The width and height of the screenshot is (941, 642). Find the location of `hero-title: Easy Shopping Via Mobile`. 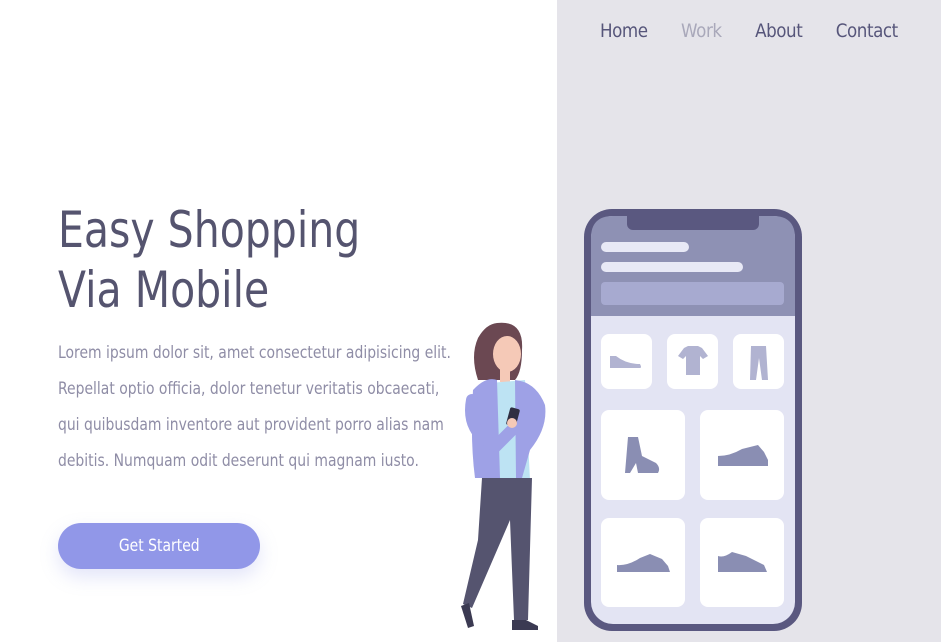

hero-title: Easy Shopping Via Mobile is located at coordinates (209, 260).